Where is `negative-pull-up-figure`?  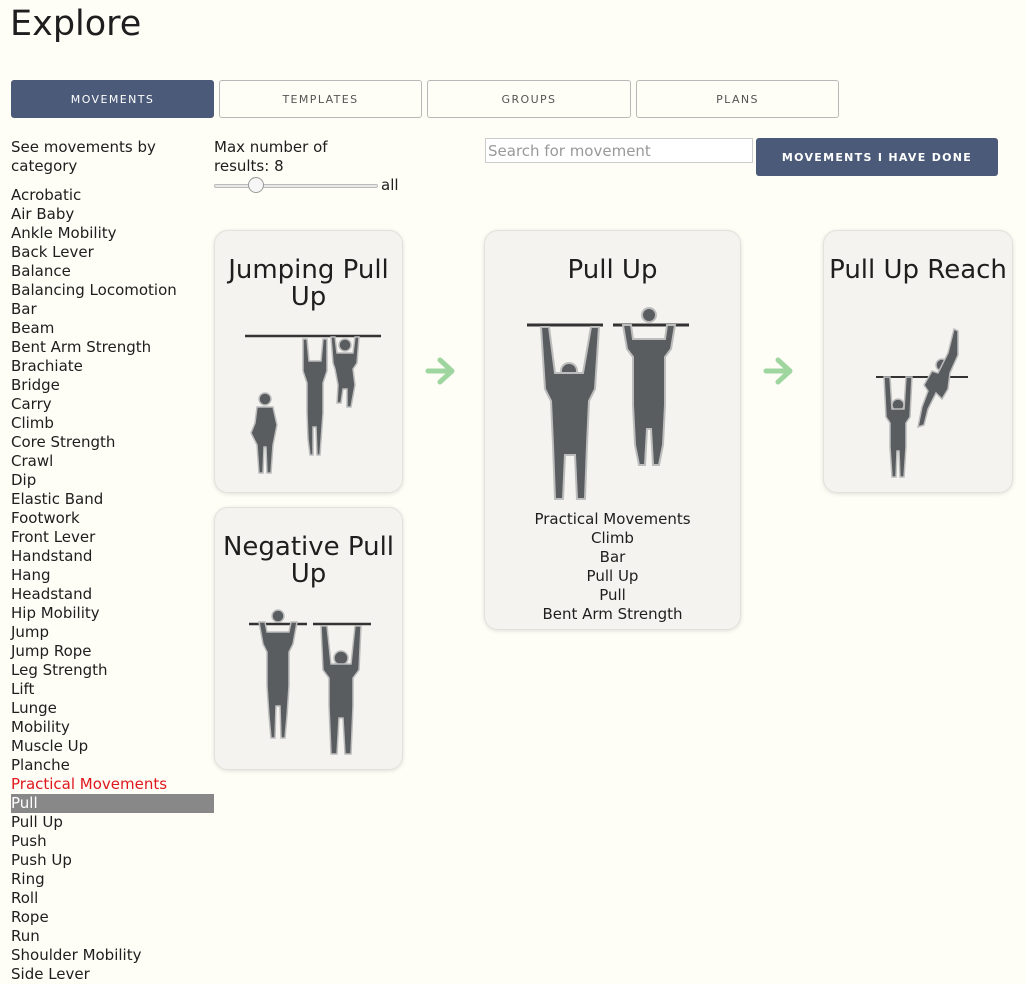
negative-pull-up-figure is located at coordinates (310, 682).